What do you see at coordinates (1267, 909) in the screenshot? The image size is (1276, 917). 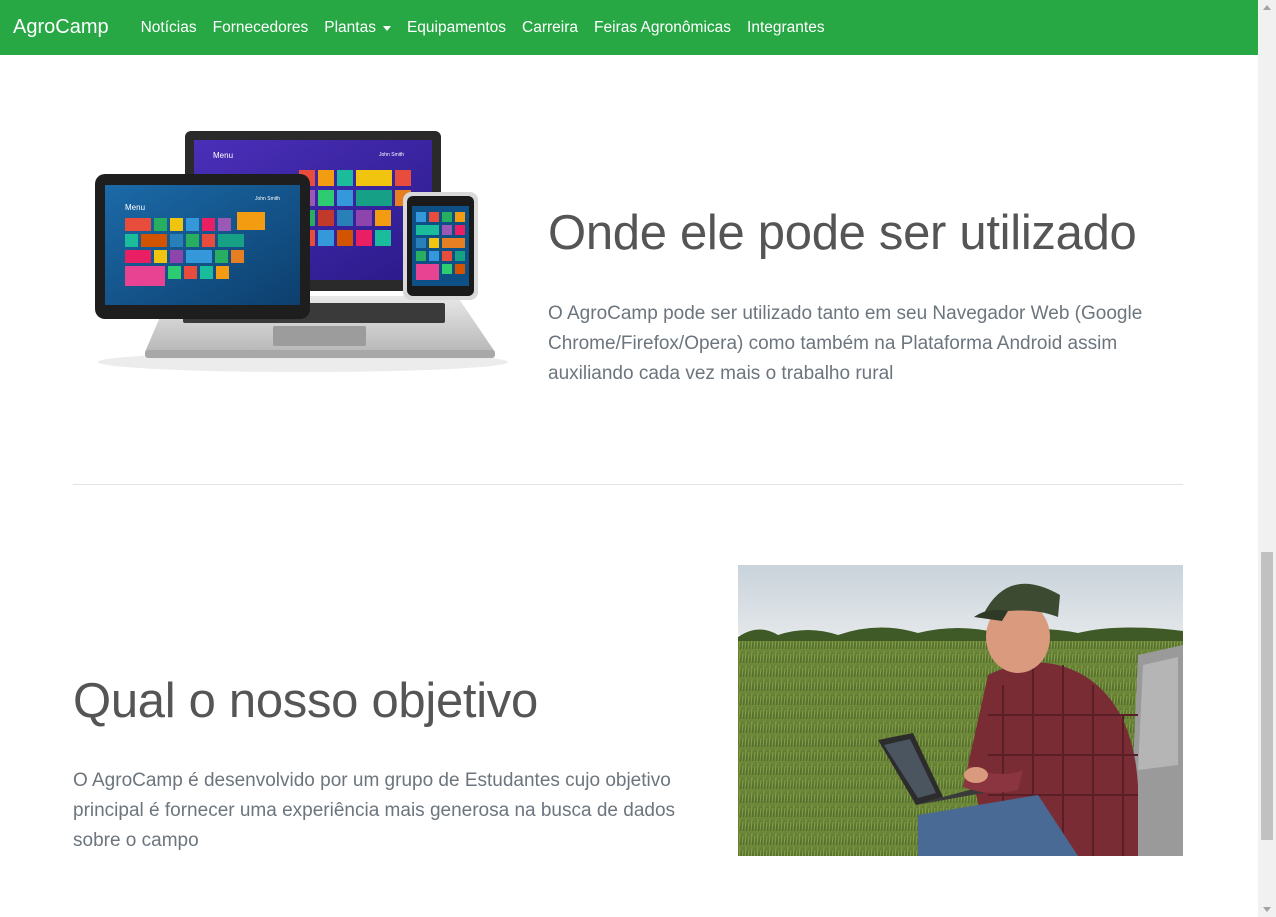 I see `scroll-down-icon` at bounding box center [1267, 909].